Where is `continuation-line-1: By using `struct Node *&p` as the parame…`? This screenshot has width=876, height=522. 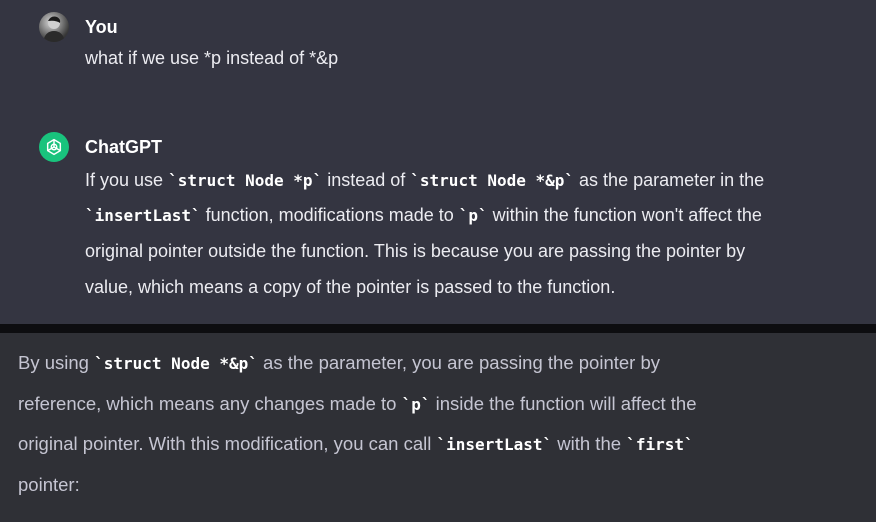
continuation-line-1: By using `struct Node *&p` as the parame… is located at coordinates (339, 362).